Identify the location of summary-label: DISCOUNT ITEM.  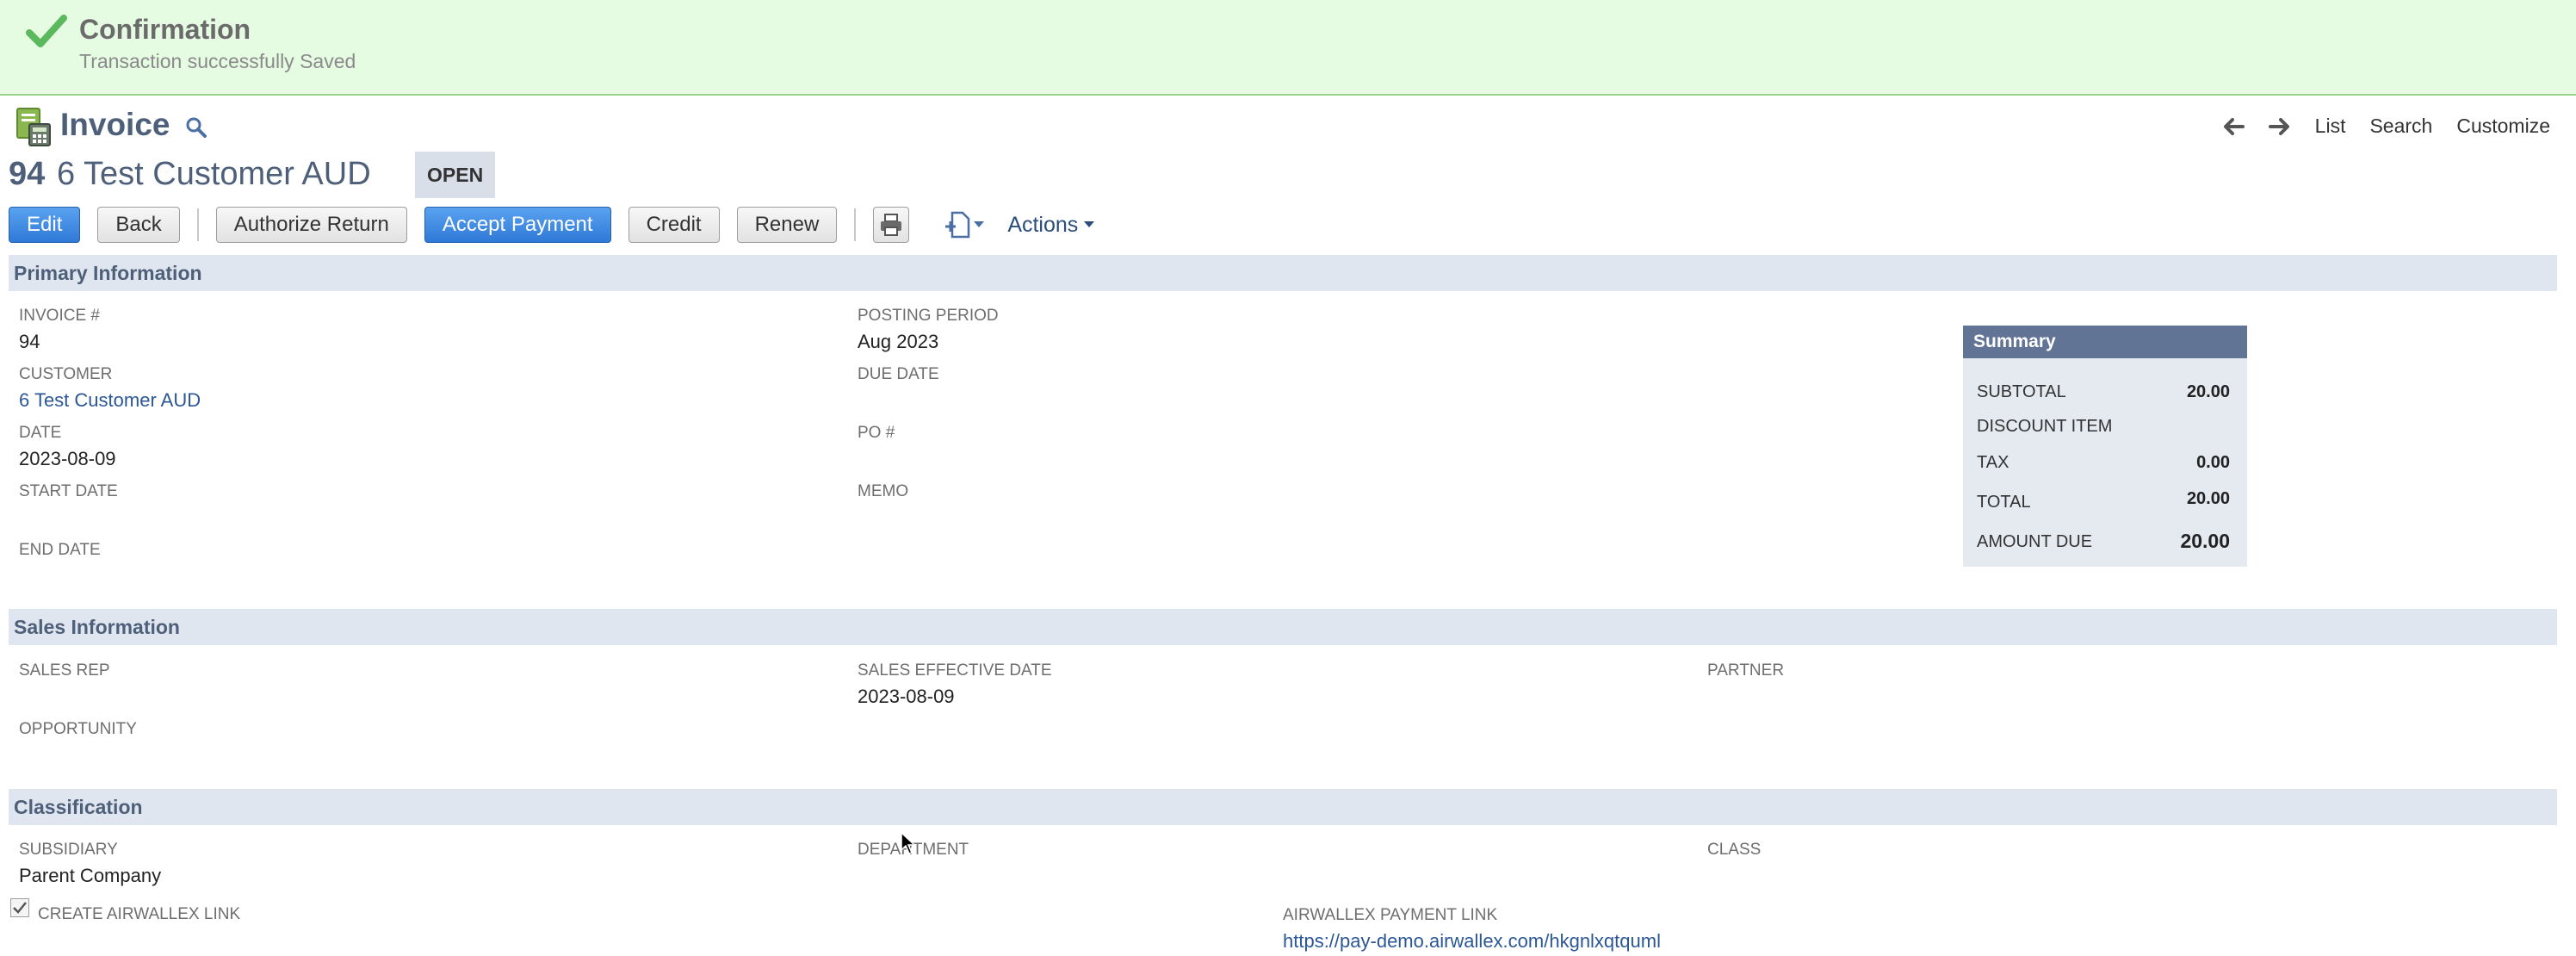
(2045, 426).